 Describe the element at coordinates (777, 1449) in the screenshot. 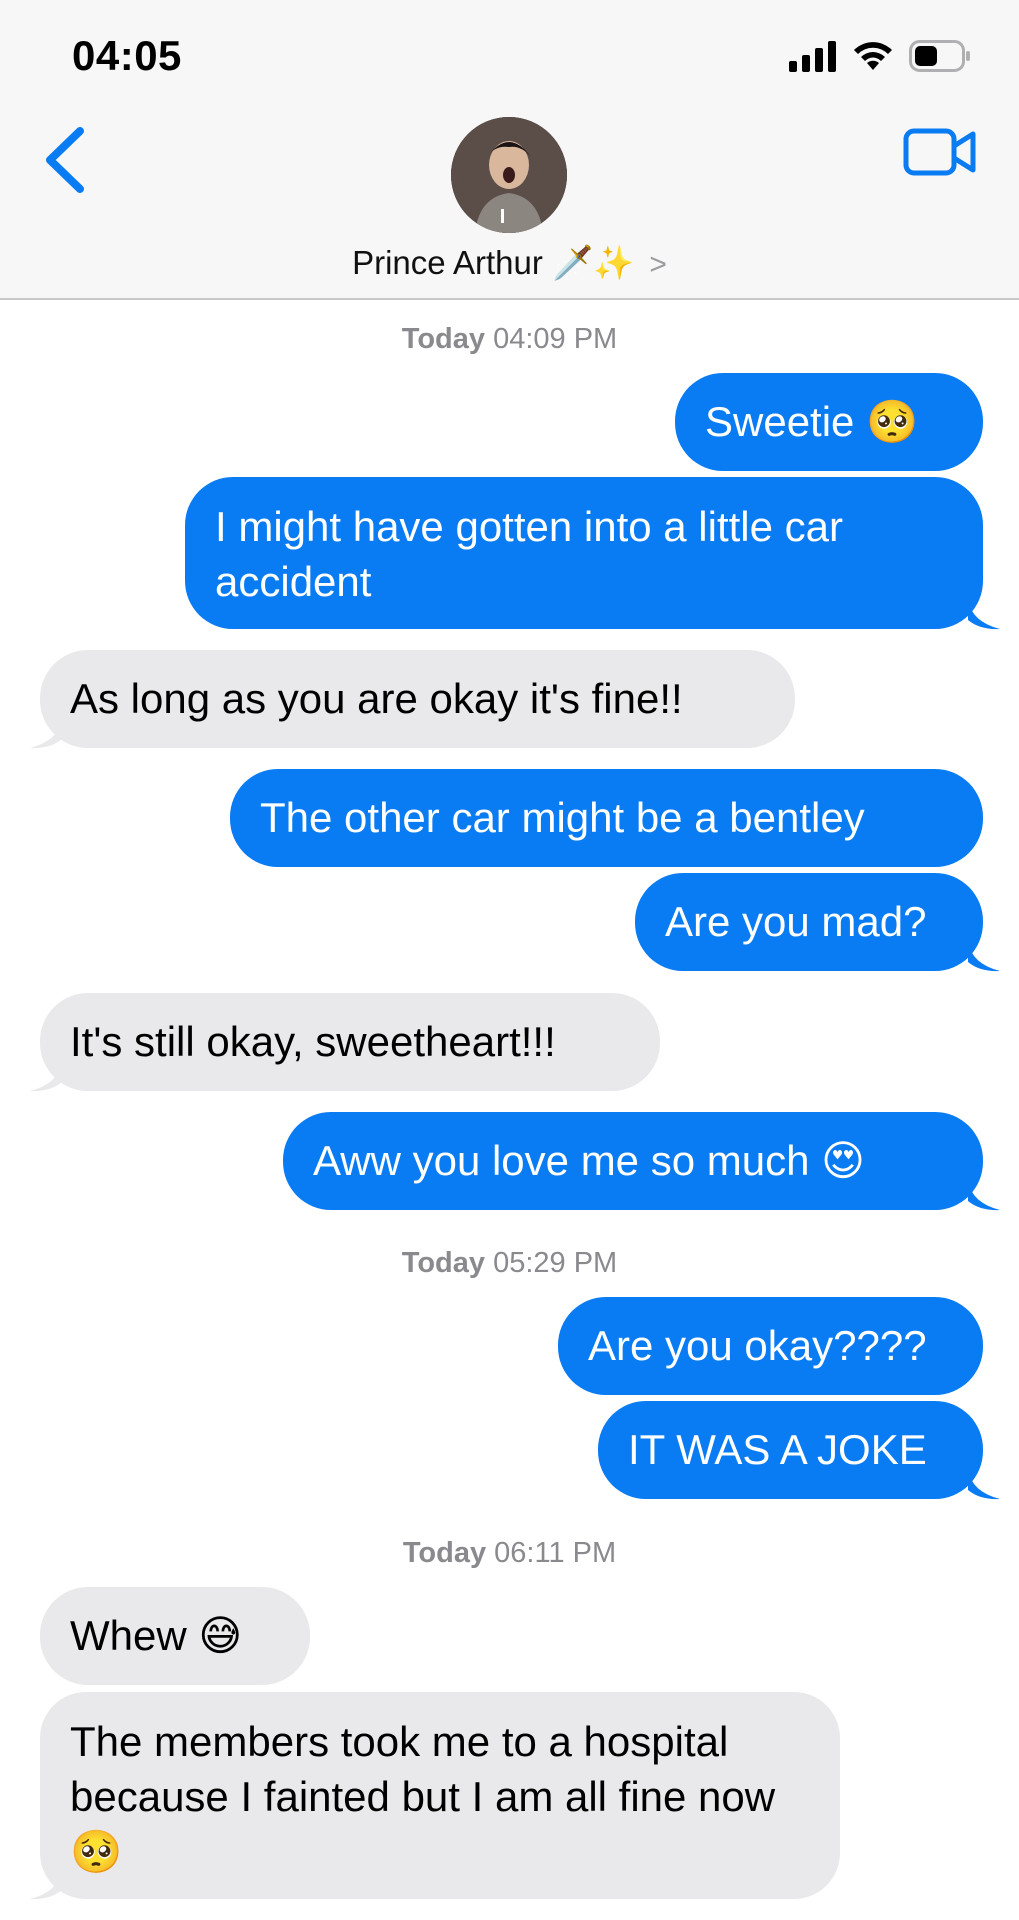

I see `message-text: IT WAS A JOKE` at that location.